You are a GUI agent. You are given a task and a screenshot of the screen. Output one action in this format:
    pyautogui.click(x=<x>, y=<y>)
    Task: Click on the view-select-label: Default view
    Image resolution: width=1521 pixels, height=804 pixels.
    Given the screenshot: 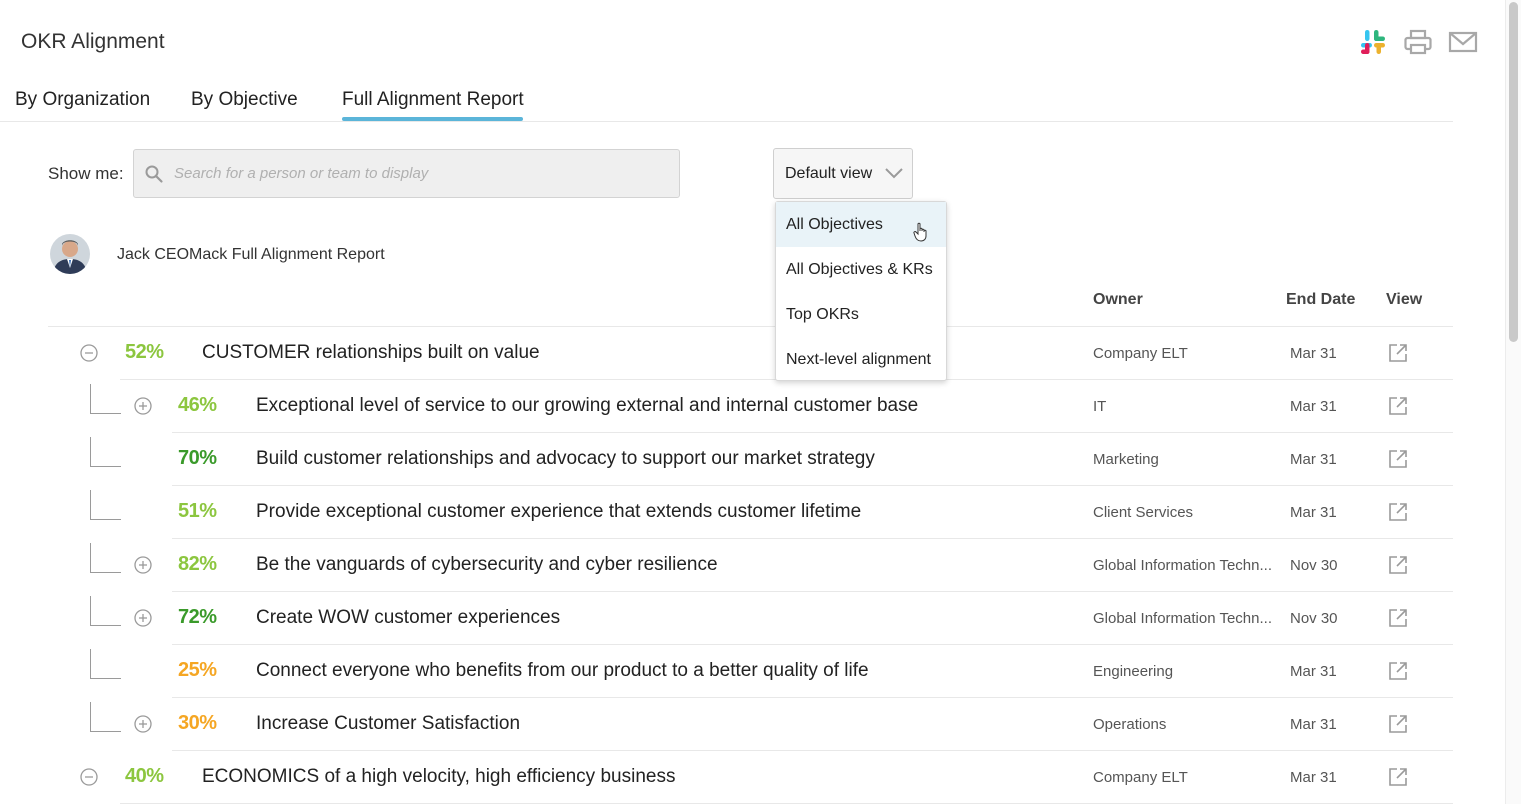 What is the action you would take?
    pyautogui.click(x=829, y=173)
    